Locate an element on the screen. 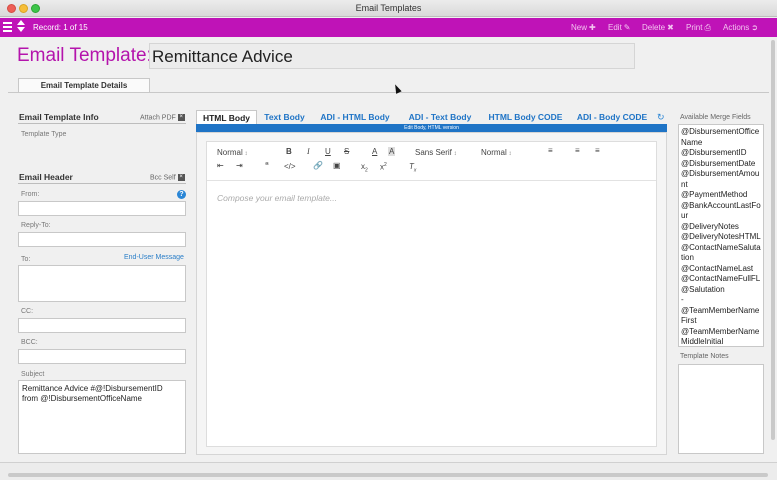  template-notes-label: Template Notes is located at coordinates (704, 356).